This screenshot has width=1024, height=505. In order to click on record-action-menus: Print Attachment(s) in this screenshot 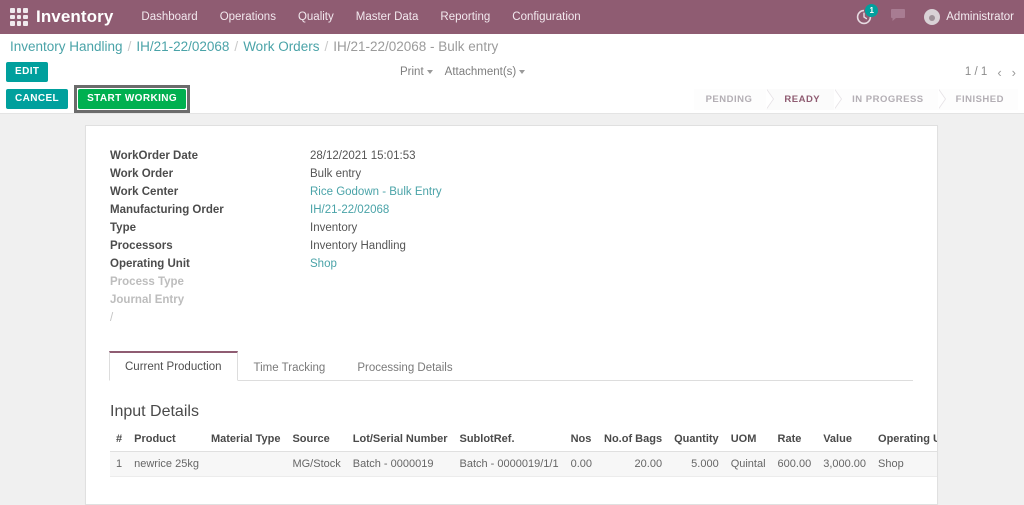, I will do `click(463, 72)`.